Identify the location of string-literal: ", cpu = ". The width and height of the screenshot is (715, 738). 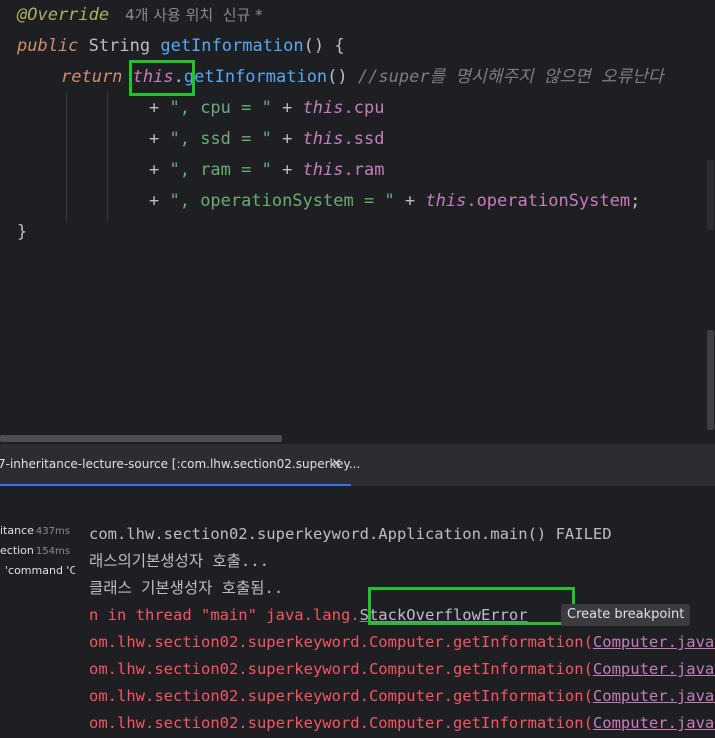
(220, 108).